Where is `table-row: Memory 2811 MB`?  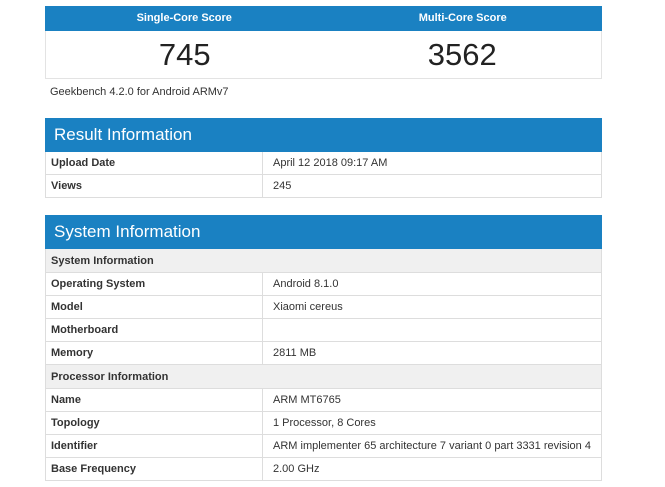 table-row: Memory 2811 MB is located at coordinates (323, 353).